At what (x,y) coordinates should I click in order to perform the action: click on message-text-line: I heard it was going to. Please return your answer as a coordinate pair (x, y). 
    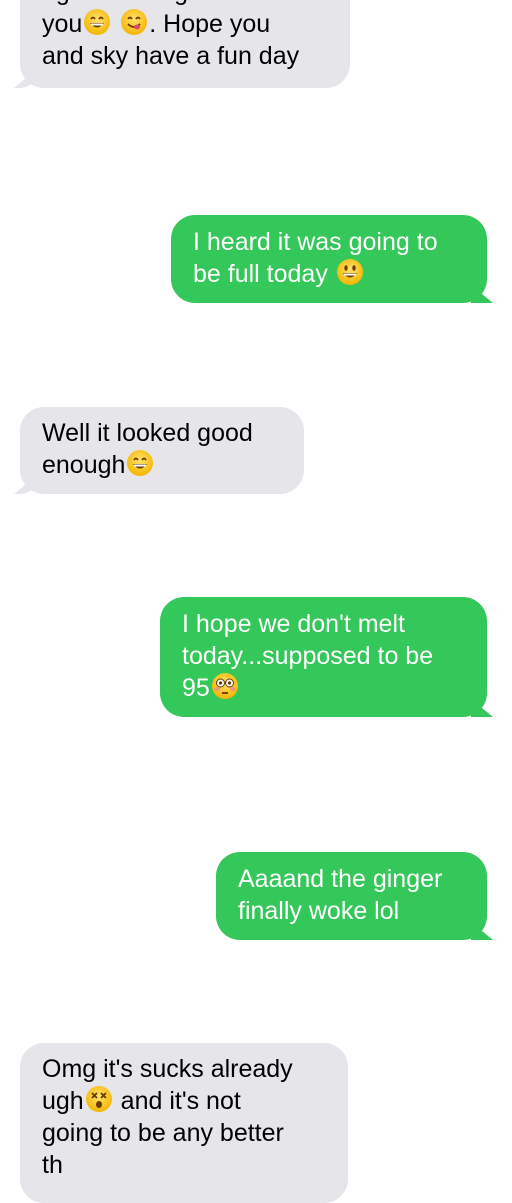
    Looking at the image, I should click on (315, 242).